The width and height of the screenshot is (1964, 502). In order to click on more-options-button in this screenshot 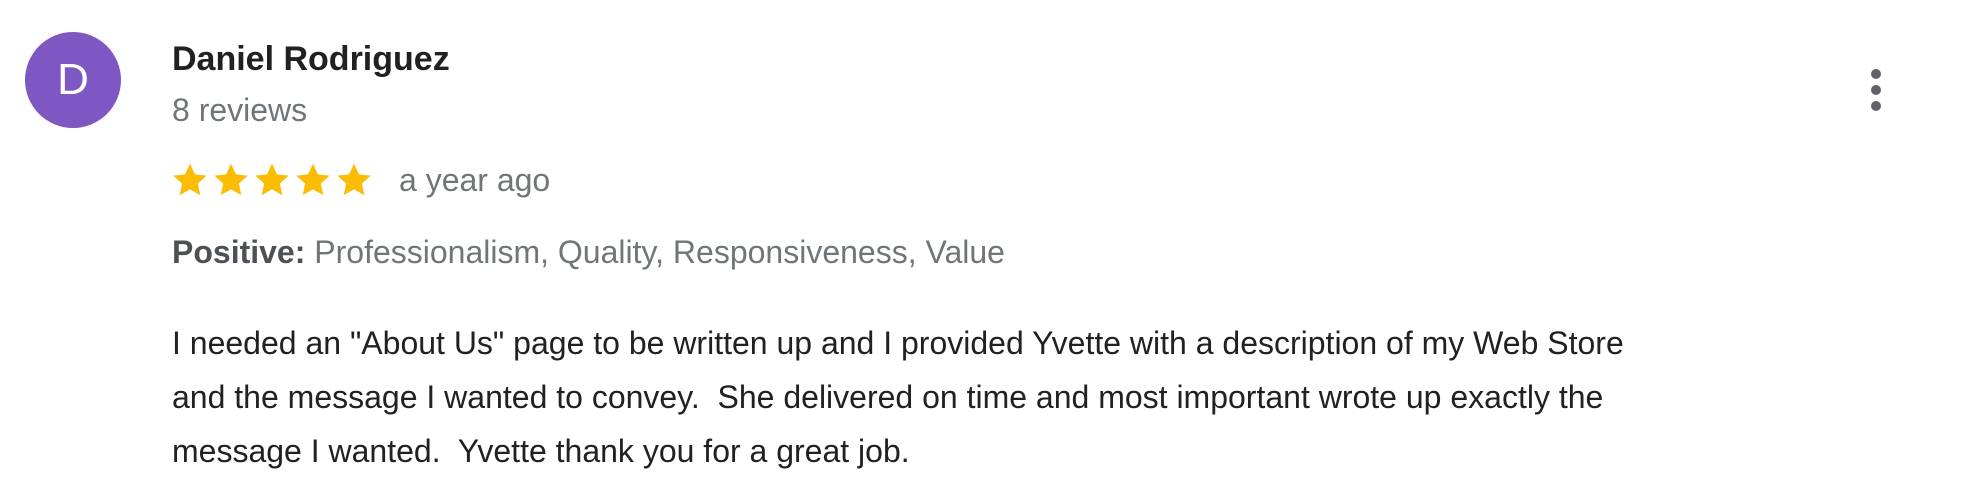, I will do `click(1876, 90)`.